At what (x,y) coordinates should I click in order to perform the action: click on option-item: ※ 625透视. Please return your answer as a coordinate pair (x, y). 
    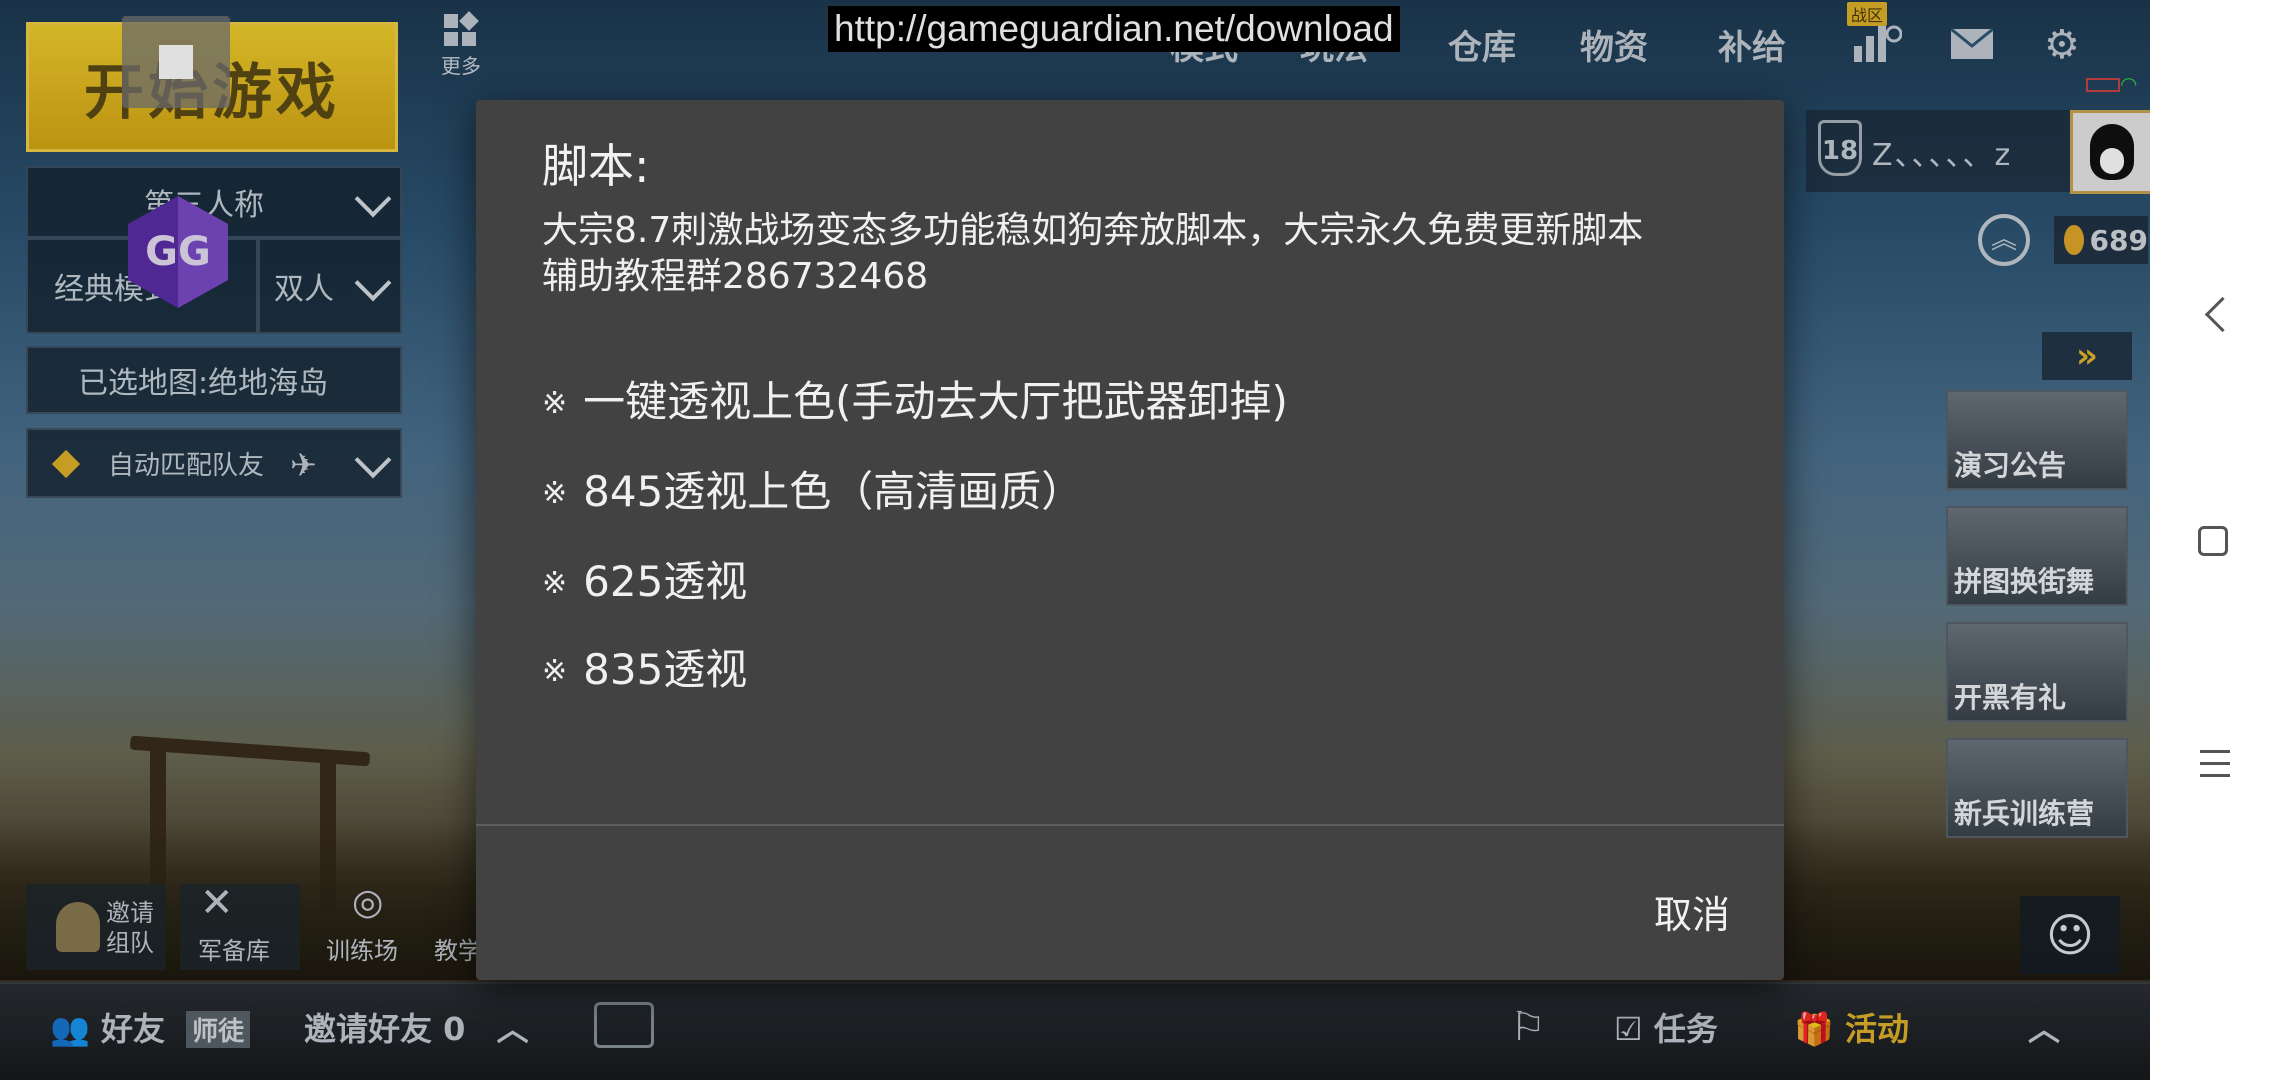
    Looking at the image, I should click on (644, 578).